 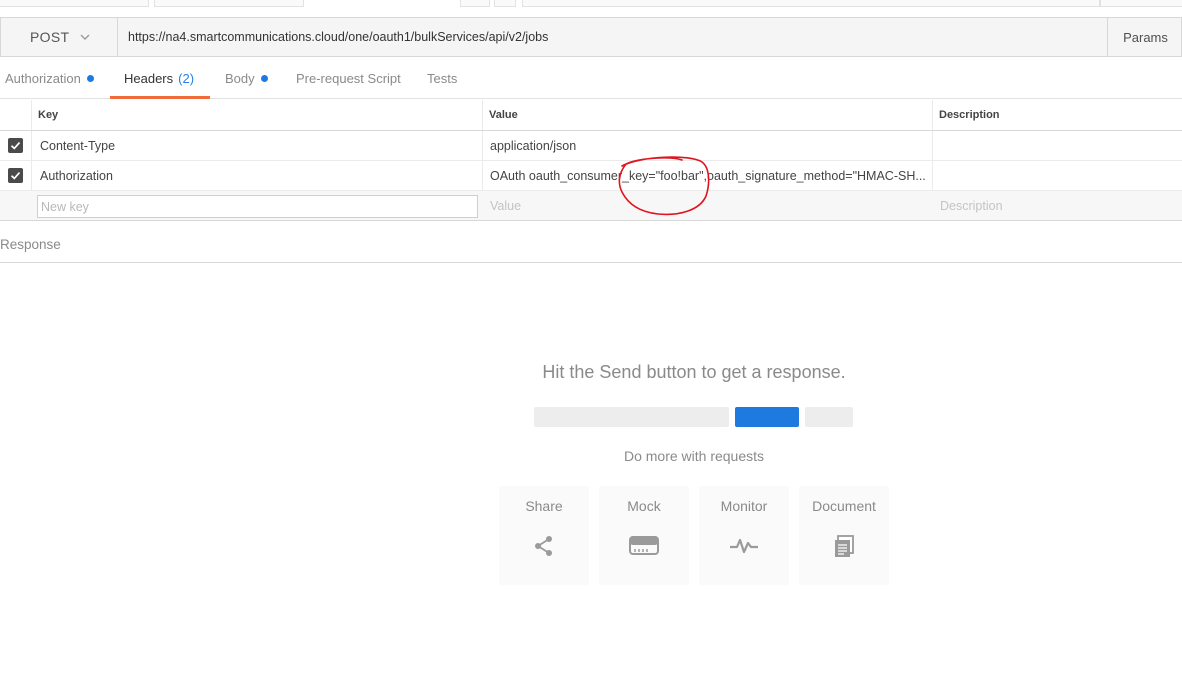 I want to click on tab-label: Tests, so click(x=442, y=78).